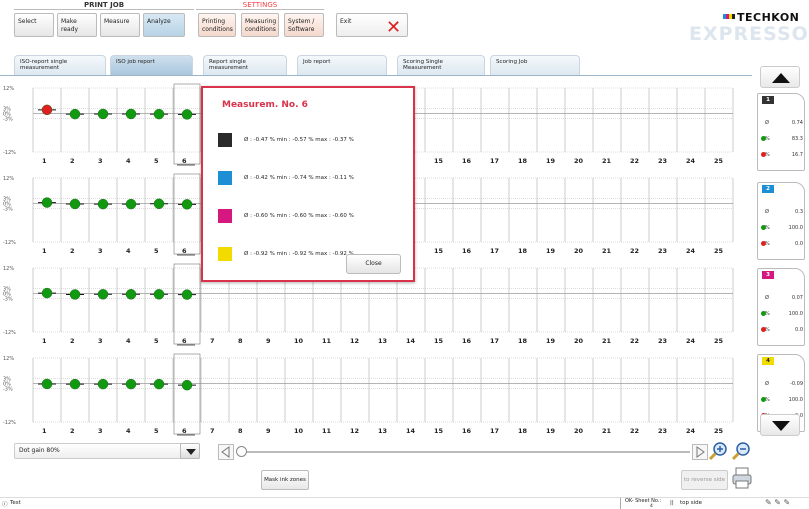 The height and width of the screenshot is (509, 809). I want to click on avg-row: Ø -0.09, so click(784, 384).